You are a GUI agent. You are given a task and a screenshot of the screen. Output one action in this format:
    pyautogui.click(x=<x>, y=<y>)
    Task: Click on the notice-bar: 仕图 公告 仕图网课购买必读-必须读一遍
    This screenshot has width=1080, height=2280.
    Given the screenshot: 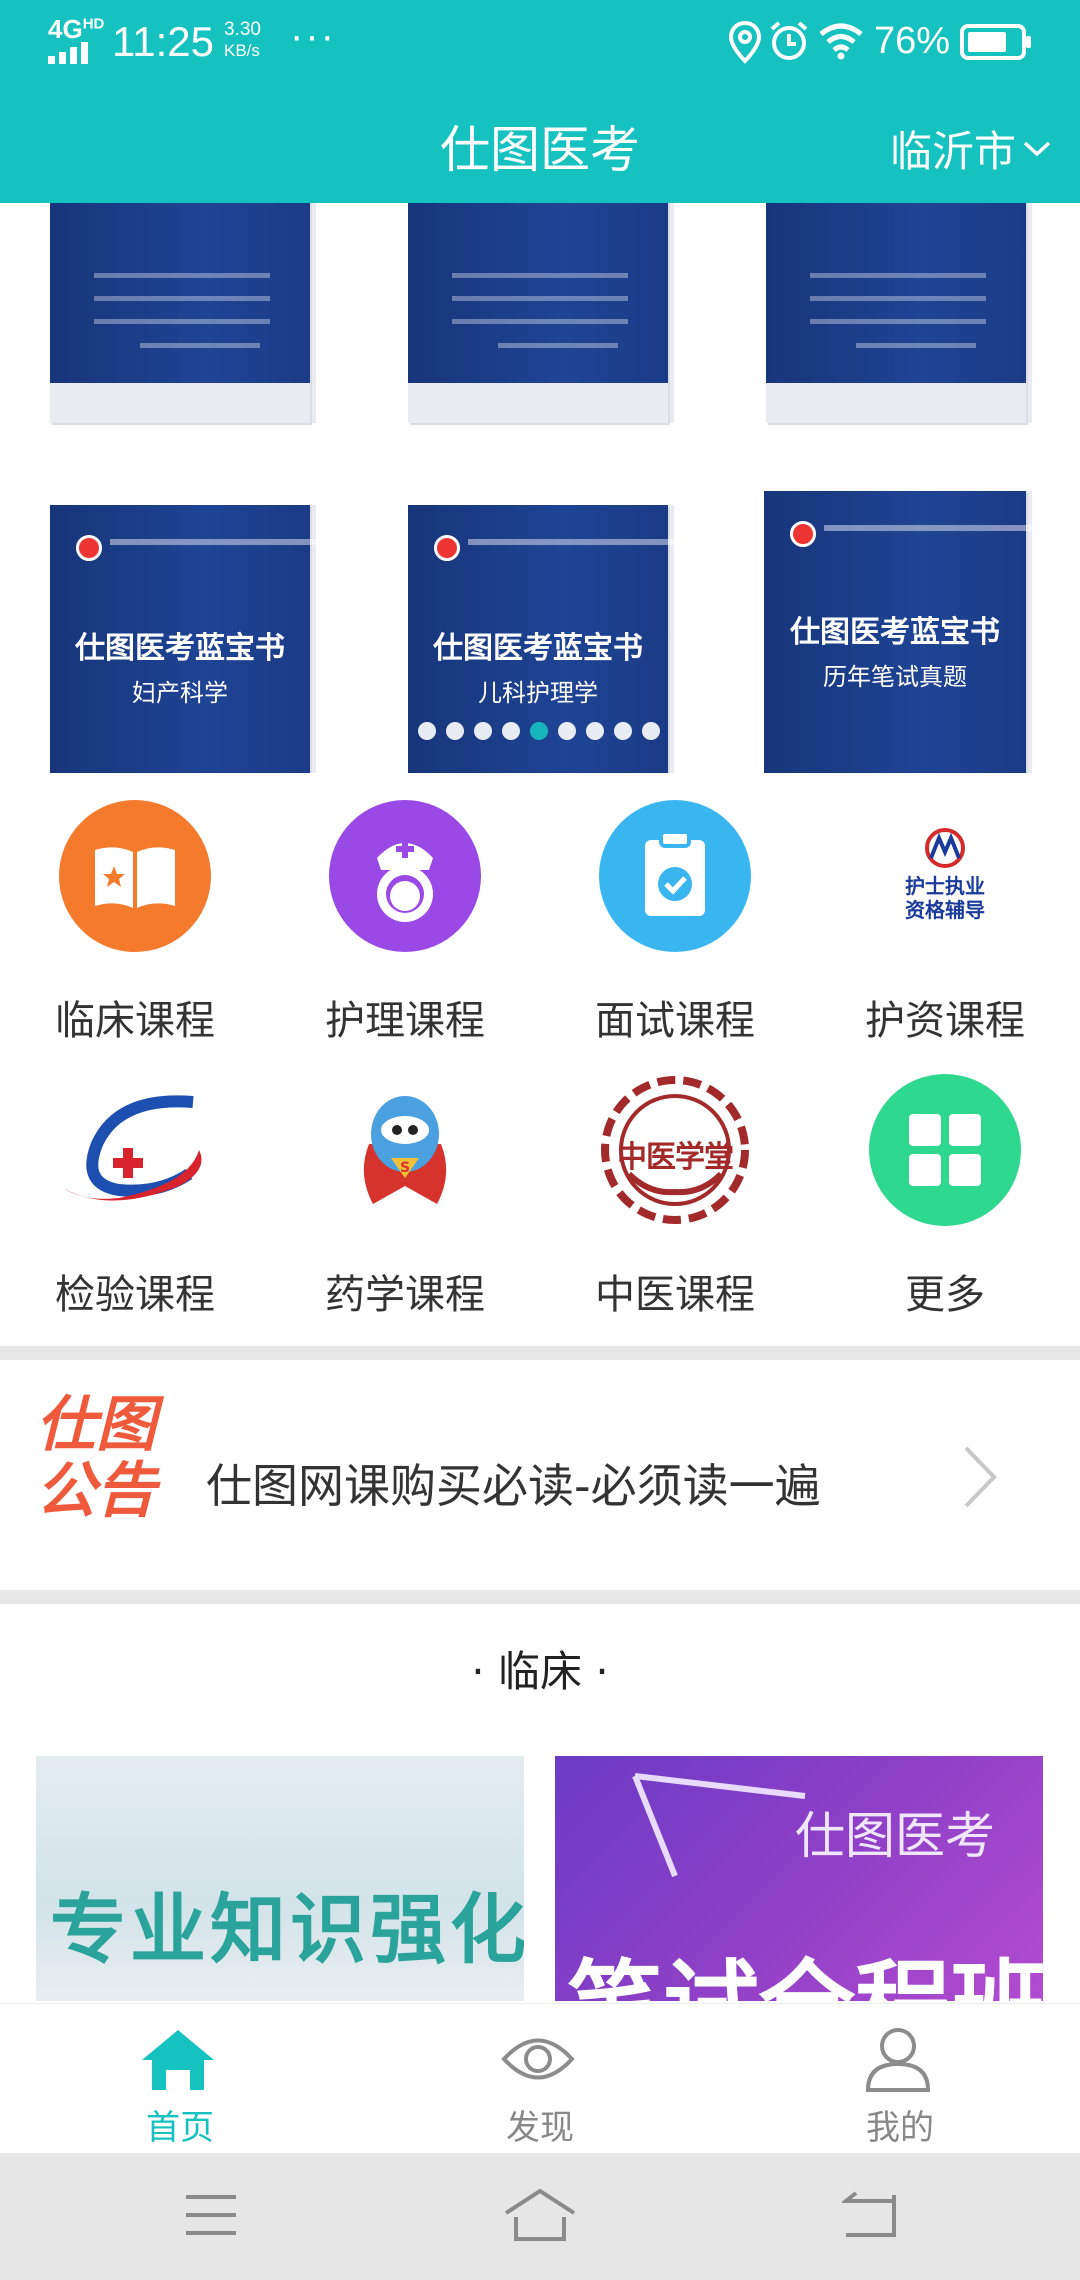 What is the action you would take?
    pyautogui.click(x=540, y=1475)
    